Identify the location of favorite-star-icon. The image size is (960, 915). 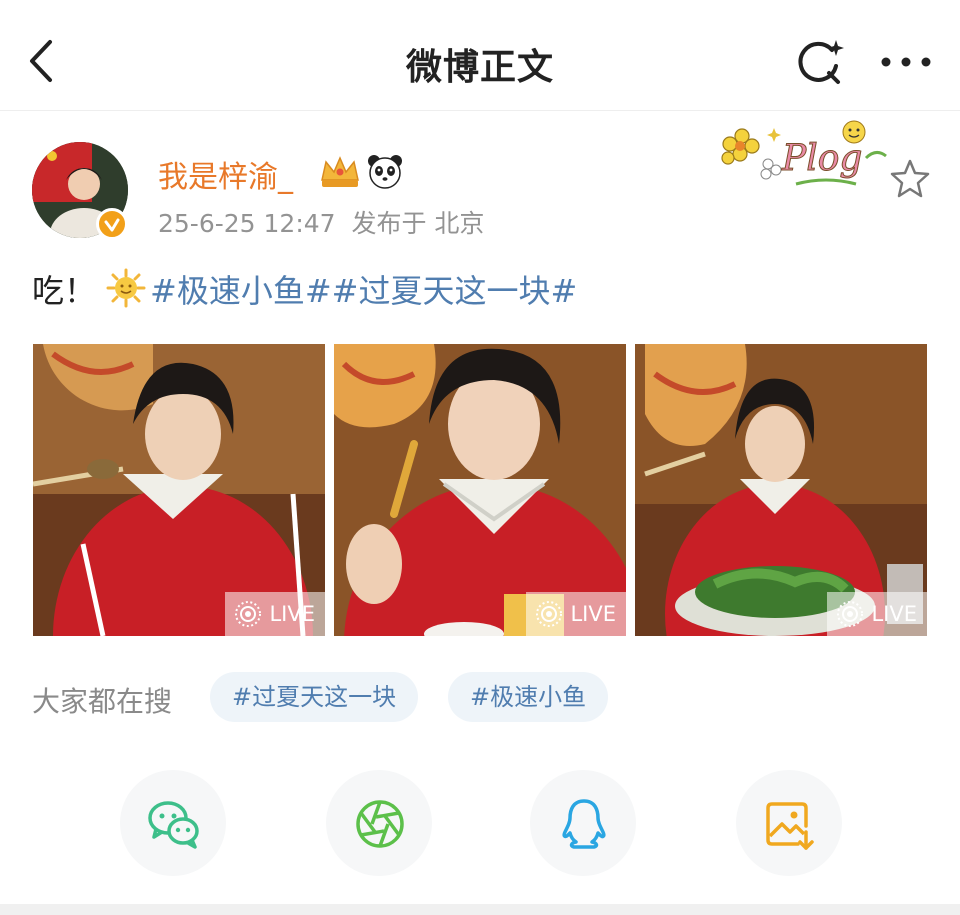
(910, 178).